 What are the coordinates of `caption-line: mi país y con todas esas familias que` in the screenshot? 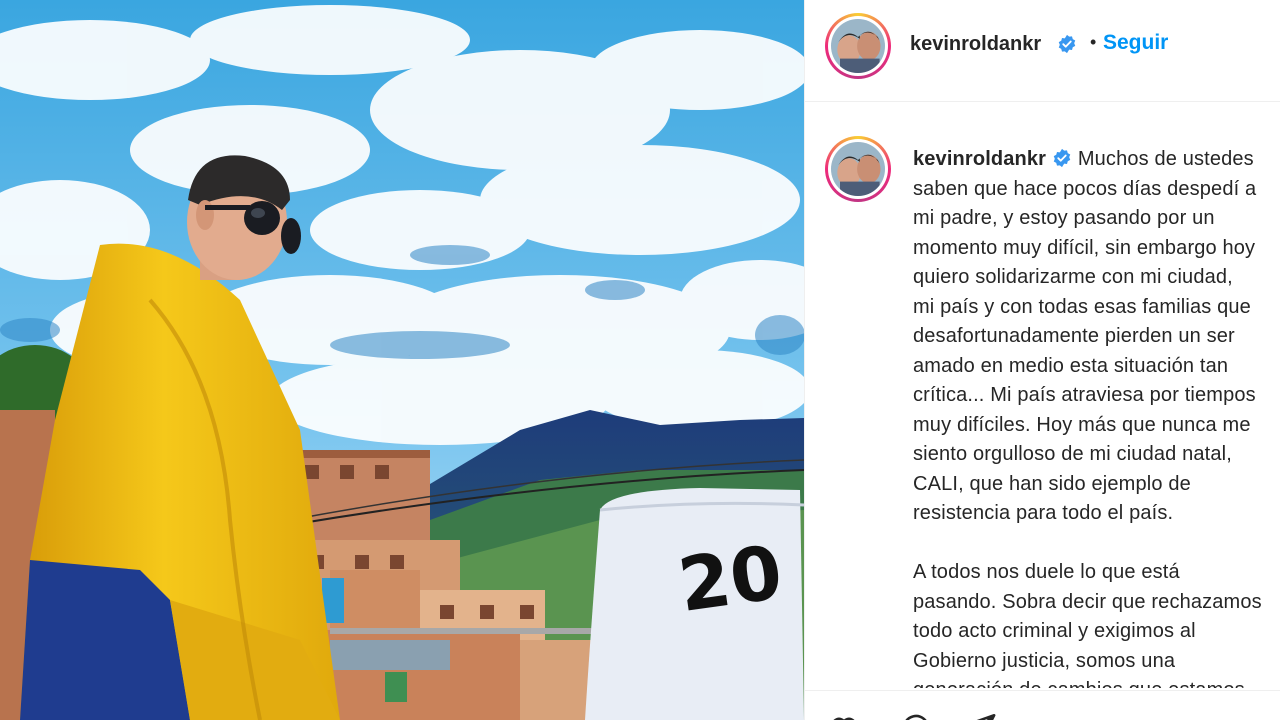 It's located at (1082, 306).